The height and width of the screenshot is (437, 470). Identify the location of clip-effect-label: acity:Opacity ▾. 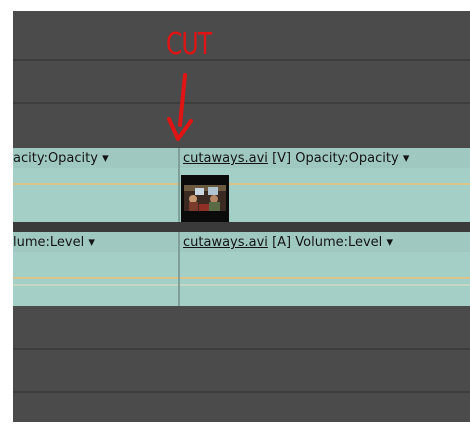
(61, 159).